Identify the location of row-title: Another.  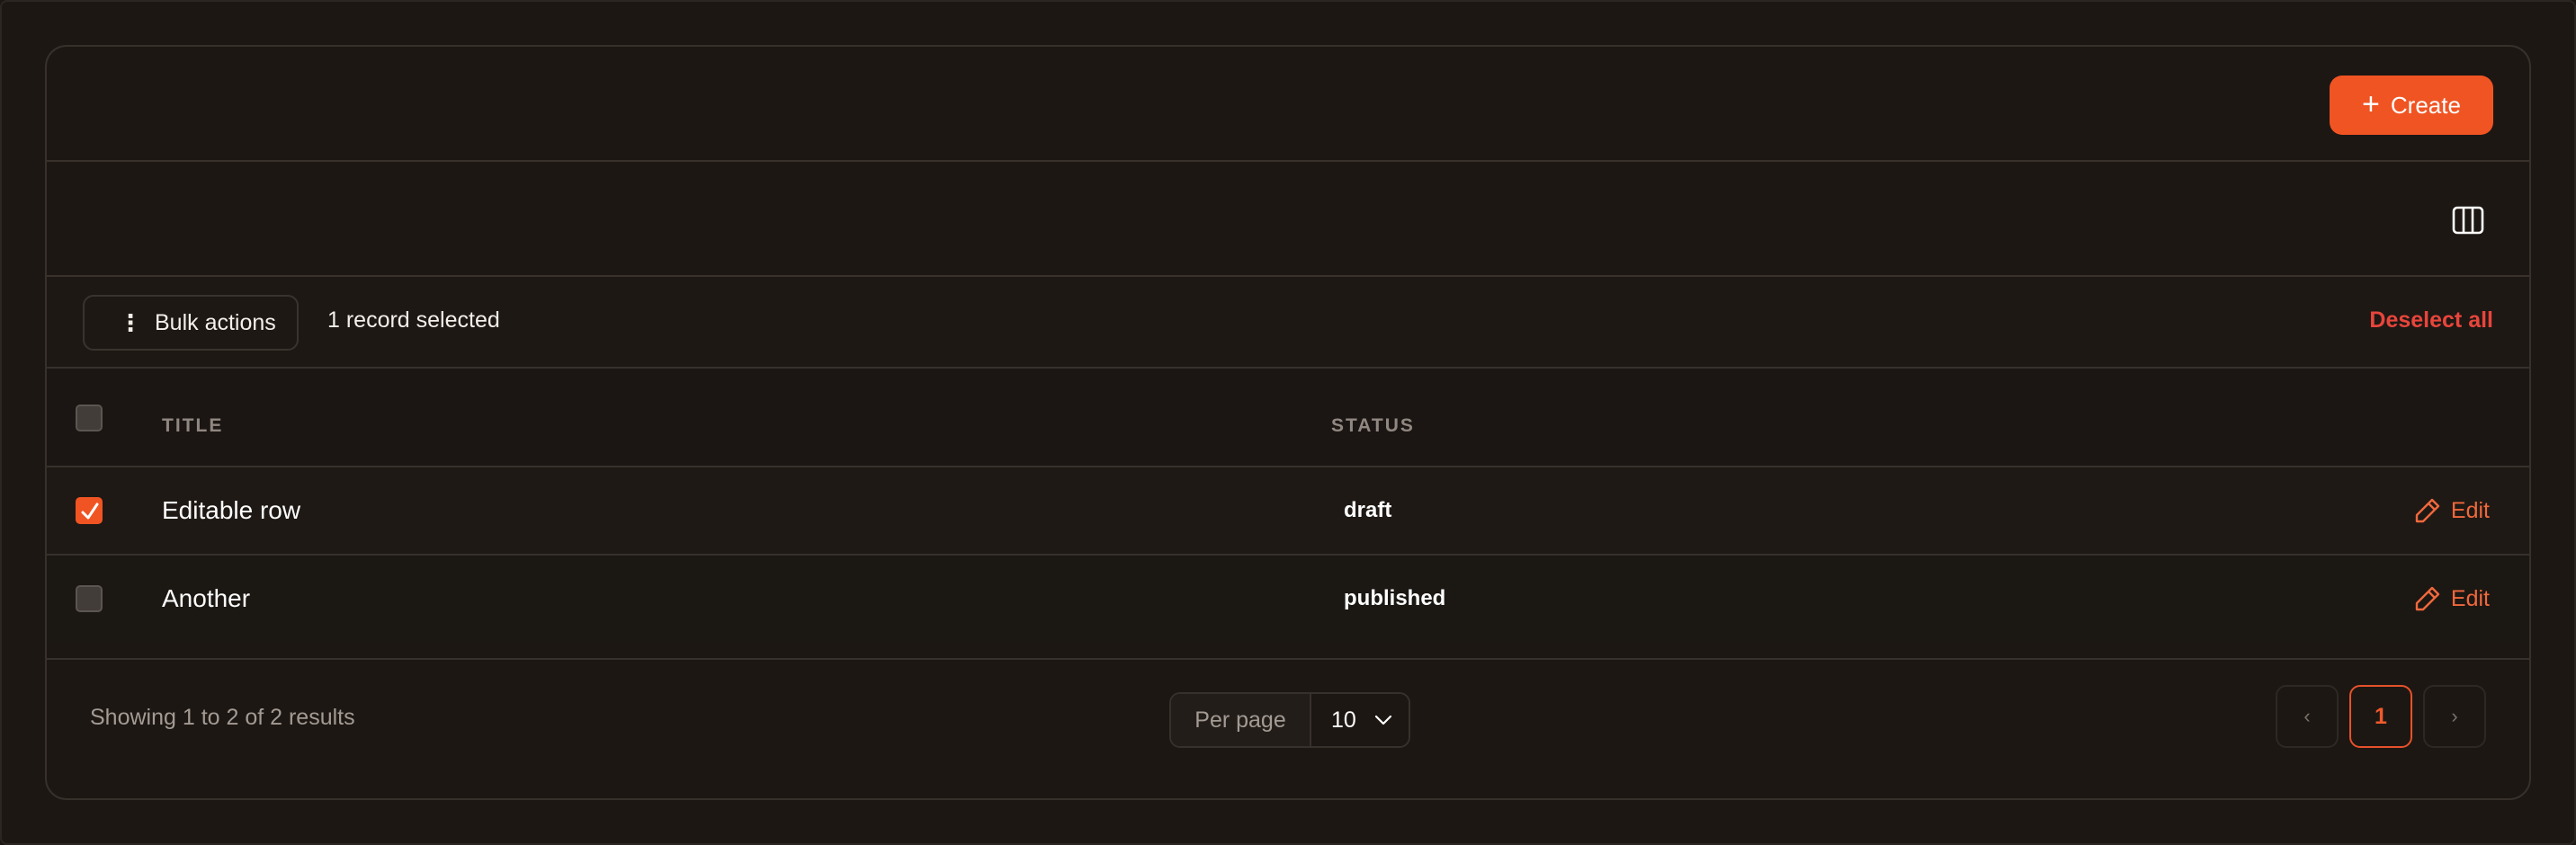
(206, 598).